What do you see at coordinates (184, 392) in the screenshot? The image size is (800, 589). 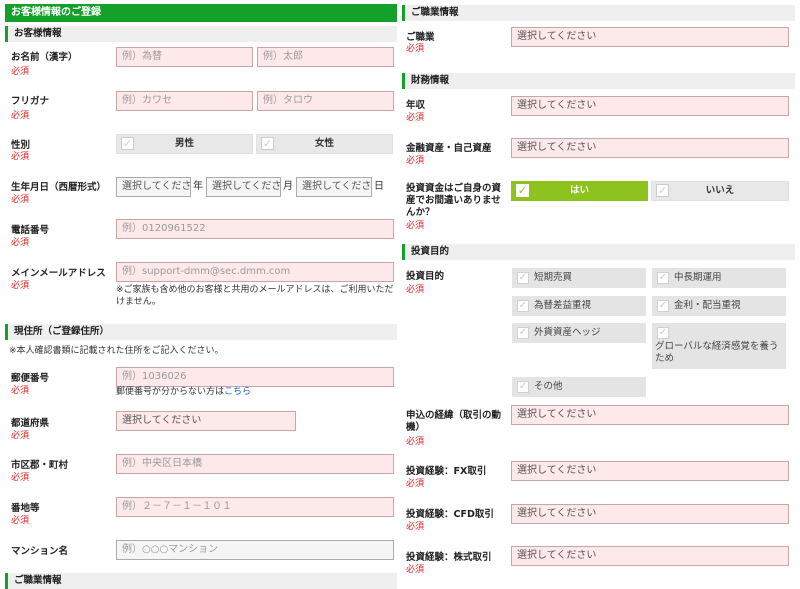 I see `postal-help: 郵便番号が分からない方はこちら` at bounding box center [184, 392].